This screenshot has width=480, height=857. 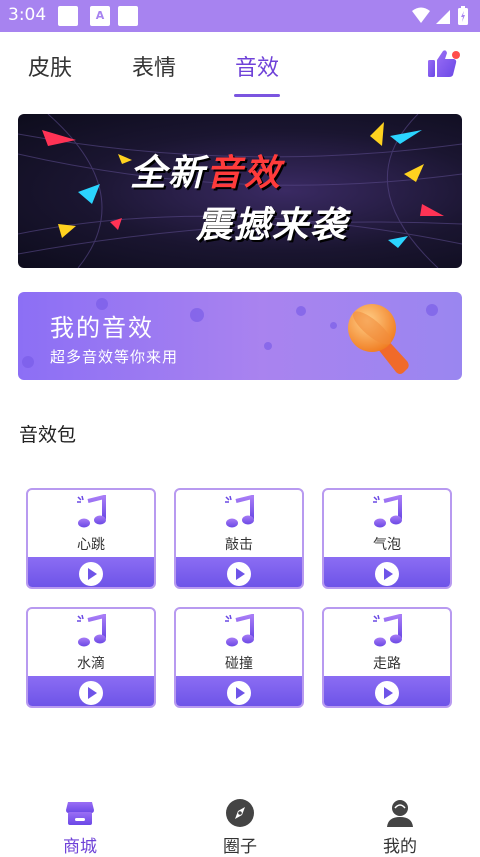 I want to click on sound-pack-label: 气泡, so click(x=387, y=545).